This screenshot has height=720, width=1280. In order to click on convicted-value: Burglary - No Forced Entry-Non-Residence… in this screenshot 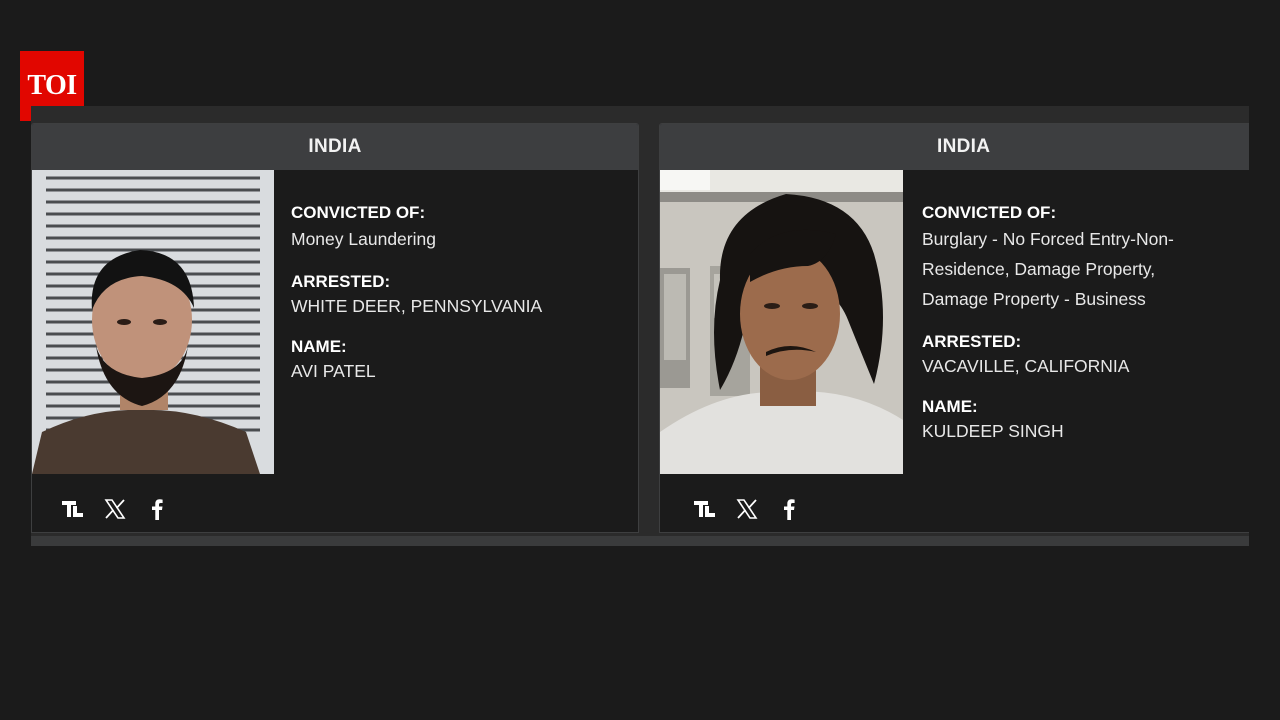, I will do `click(1048, 269)`.